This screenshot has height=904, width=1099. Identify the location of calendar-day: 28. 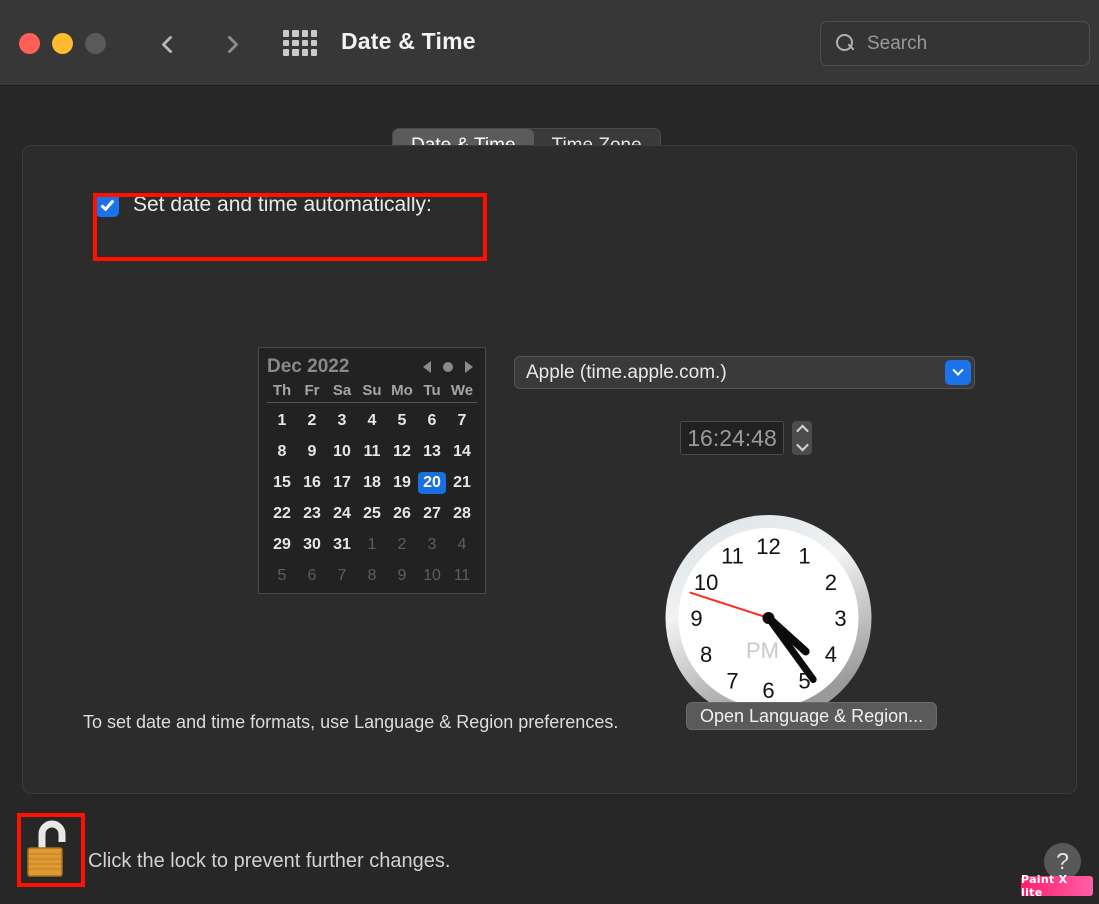
(462, 513).